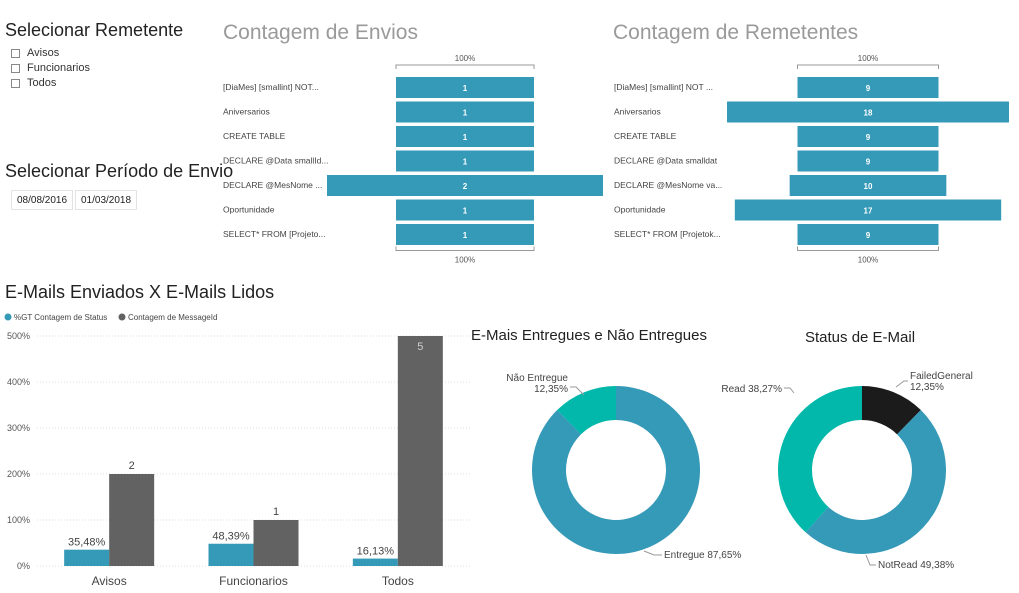  I want to click on slice-label: Não Entregue, so click(537, 378).